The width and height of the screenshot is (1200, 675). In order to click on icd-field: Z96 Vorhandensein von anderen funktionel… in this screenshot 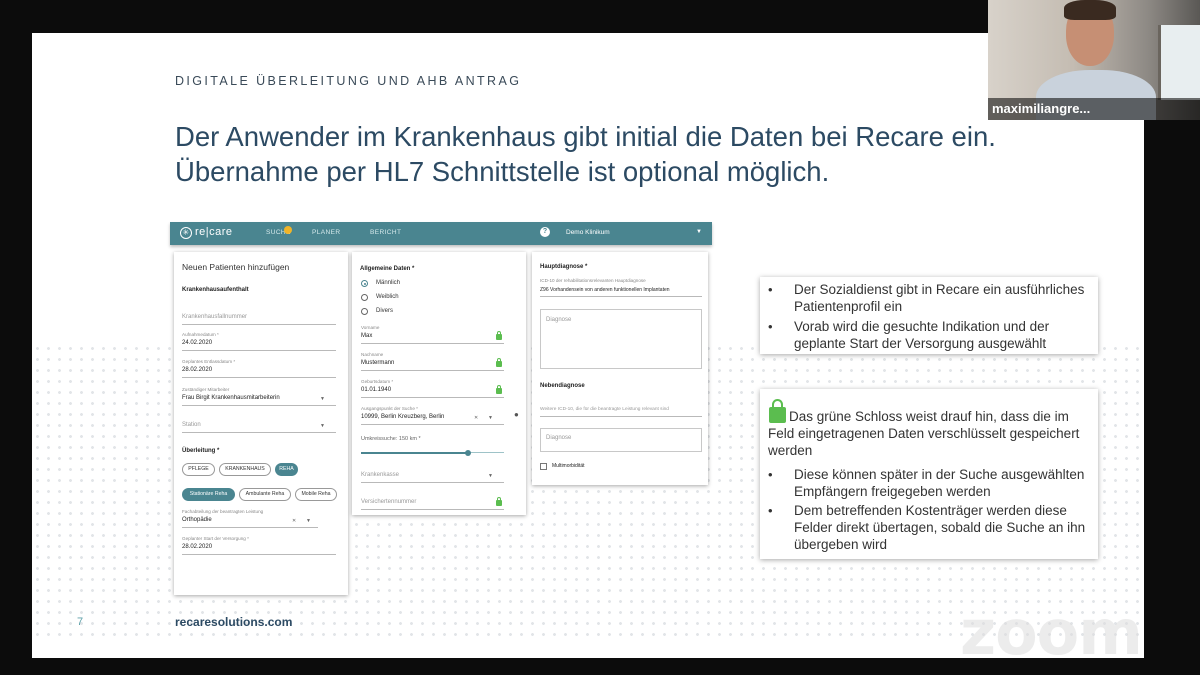, I will do `click(605, 290)`.